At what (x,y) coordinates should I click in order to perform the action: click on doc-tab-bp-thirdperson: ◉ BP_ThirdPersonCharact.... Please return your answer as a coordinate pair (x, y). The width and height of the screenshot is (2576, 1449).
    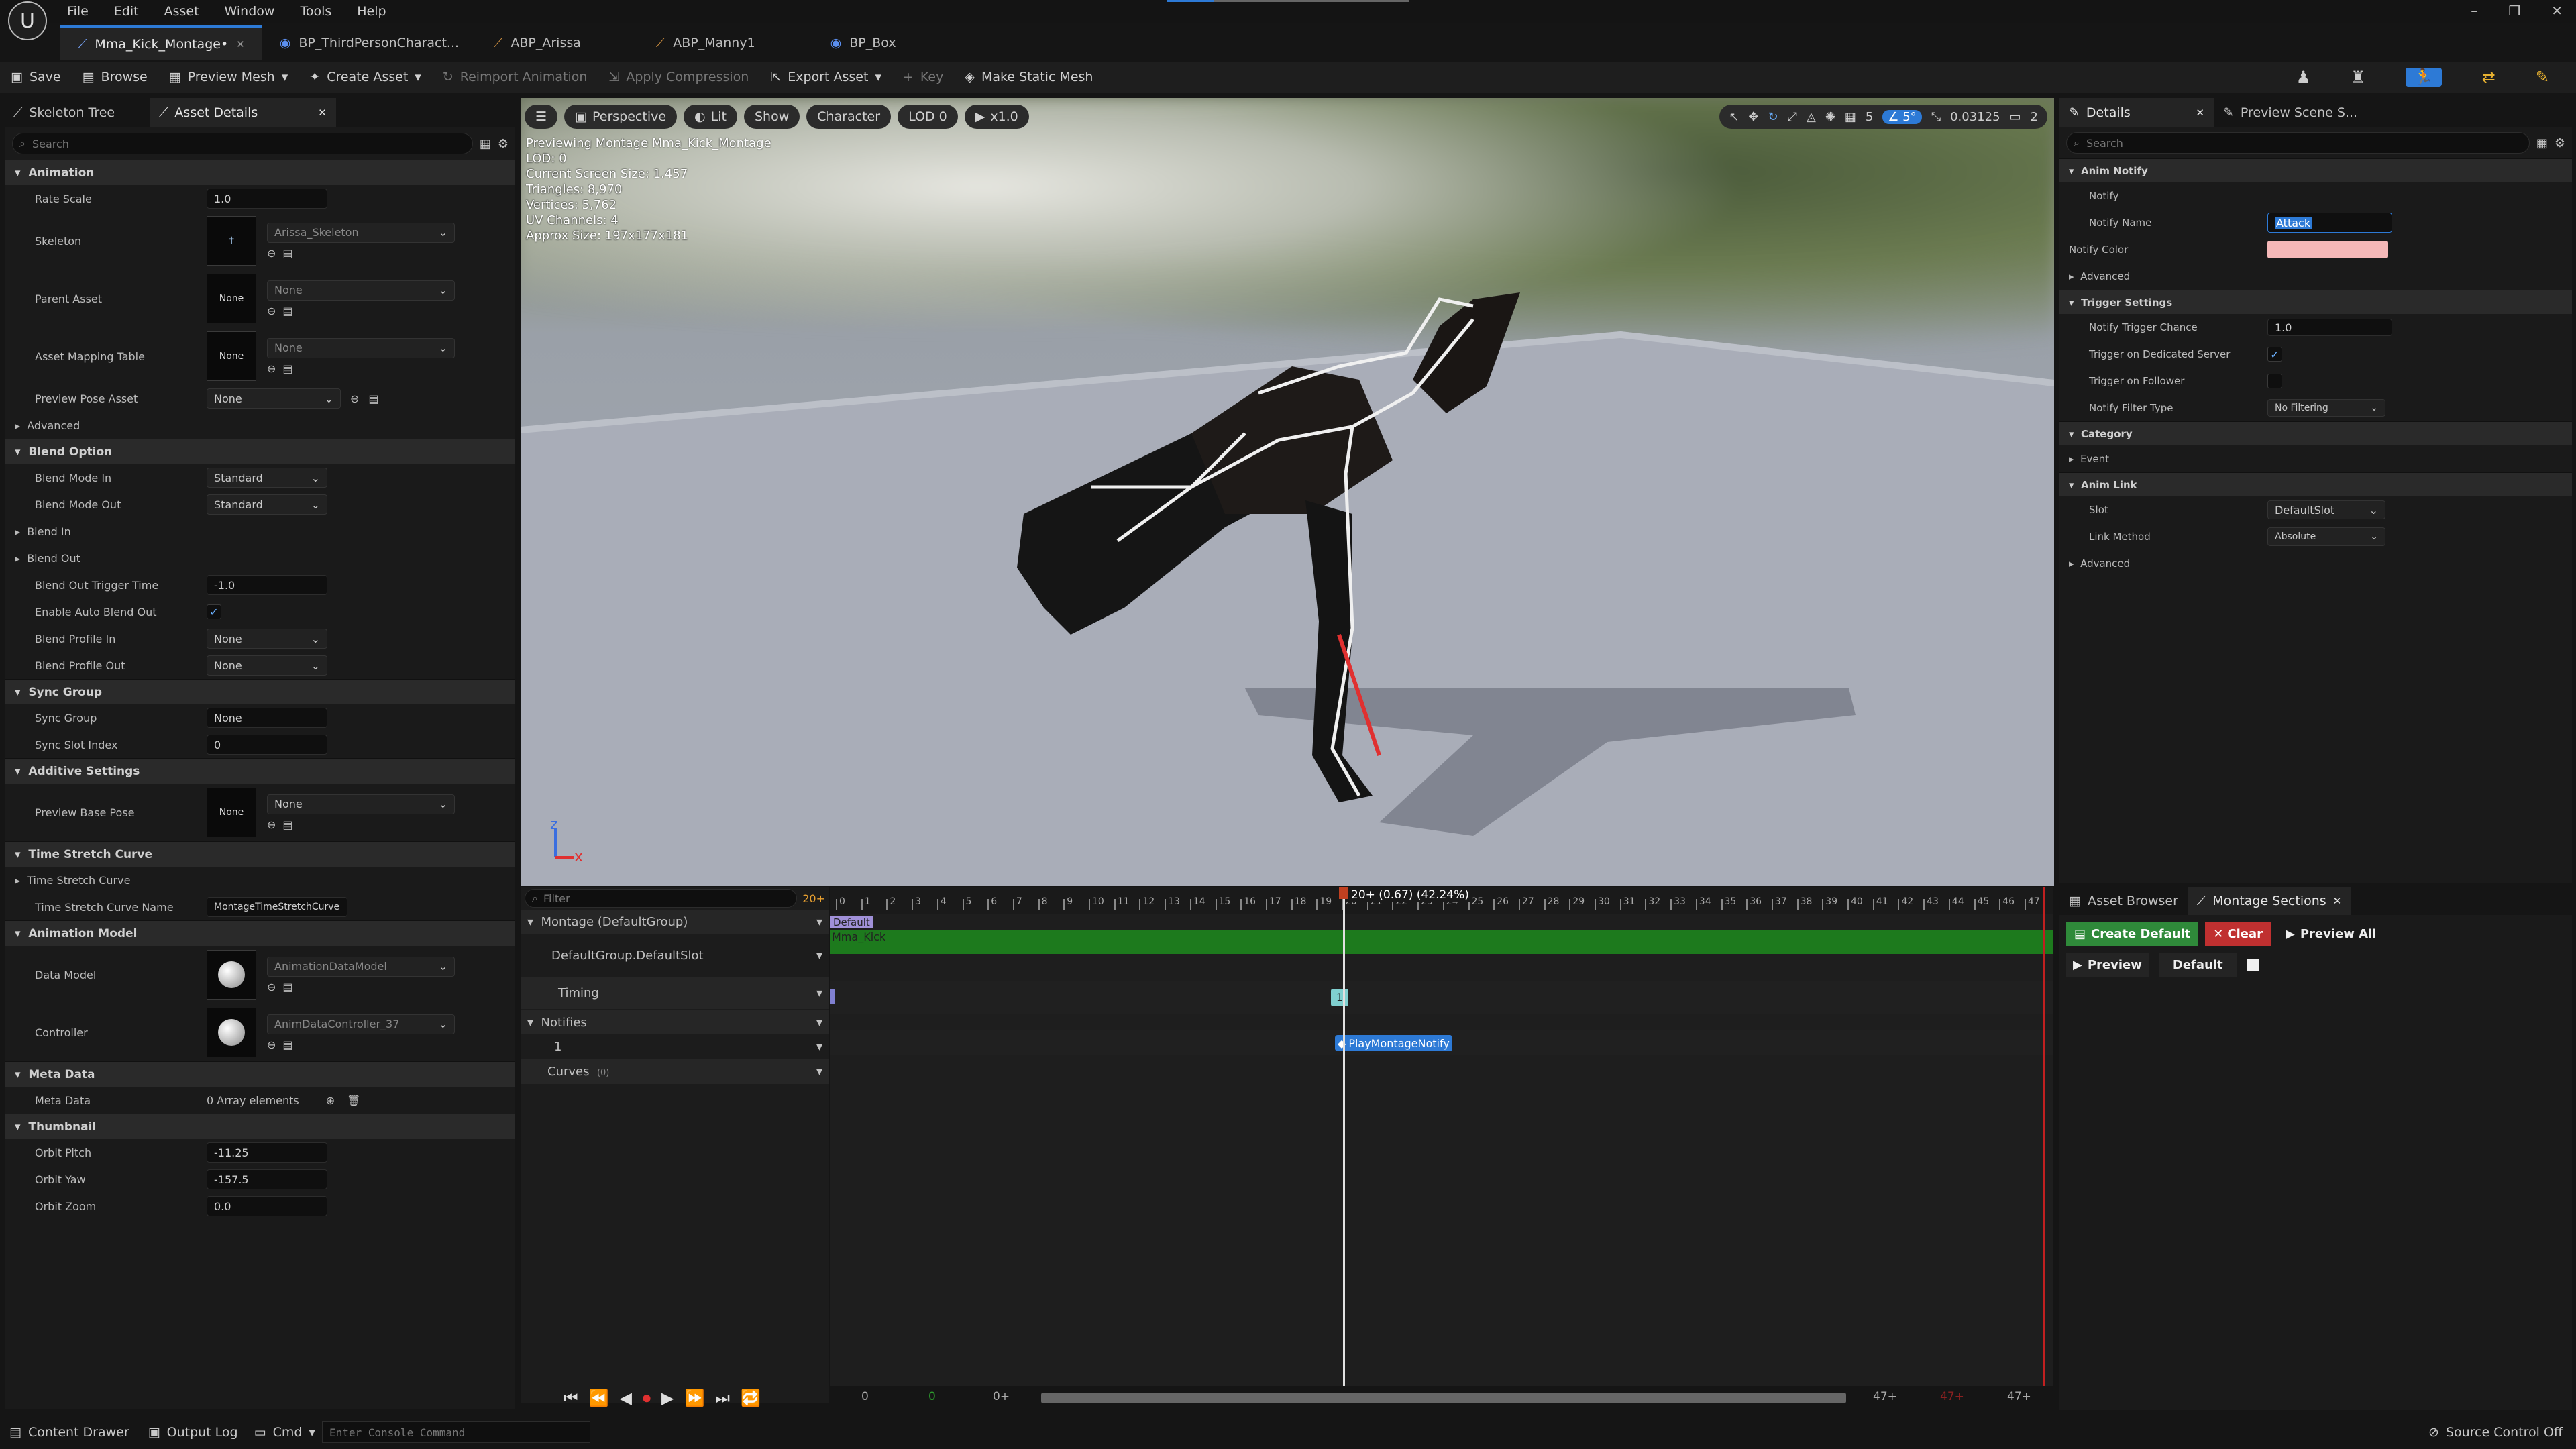
    Looking at the image, I should click on (369, 42).